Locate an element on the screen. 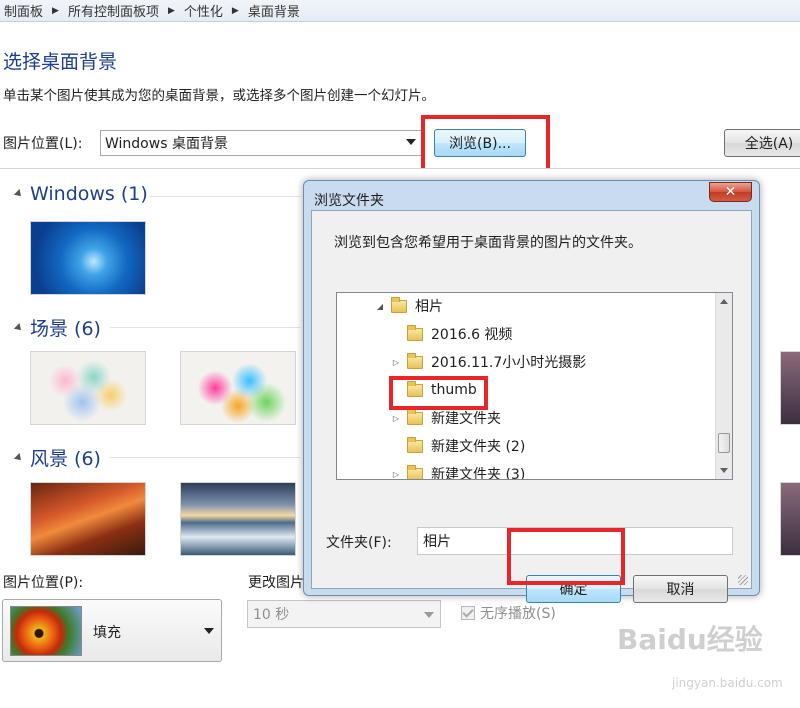 This screenshot has width=800, height=708. tree-item: ▷ 新建文件夹 (3) is located at coordinates (458, 471).